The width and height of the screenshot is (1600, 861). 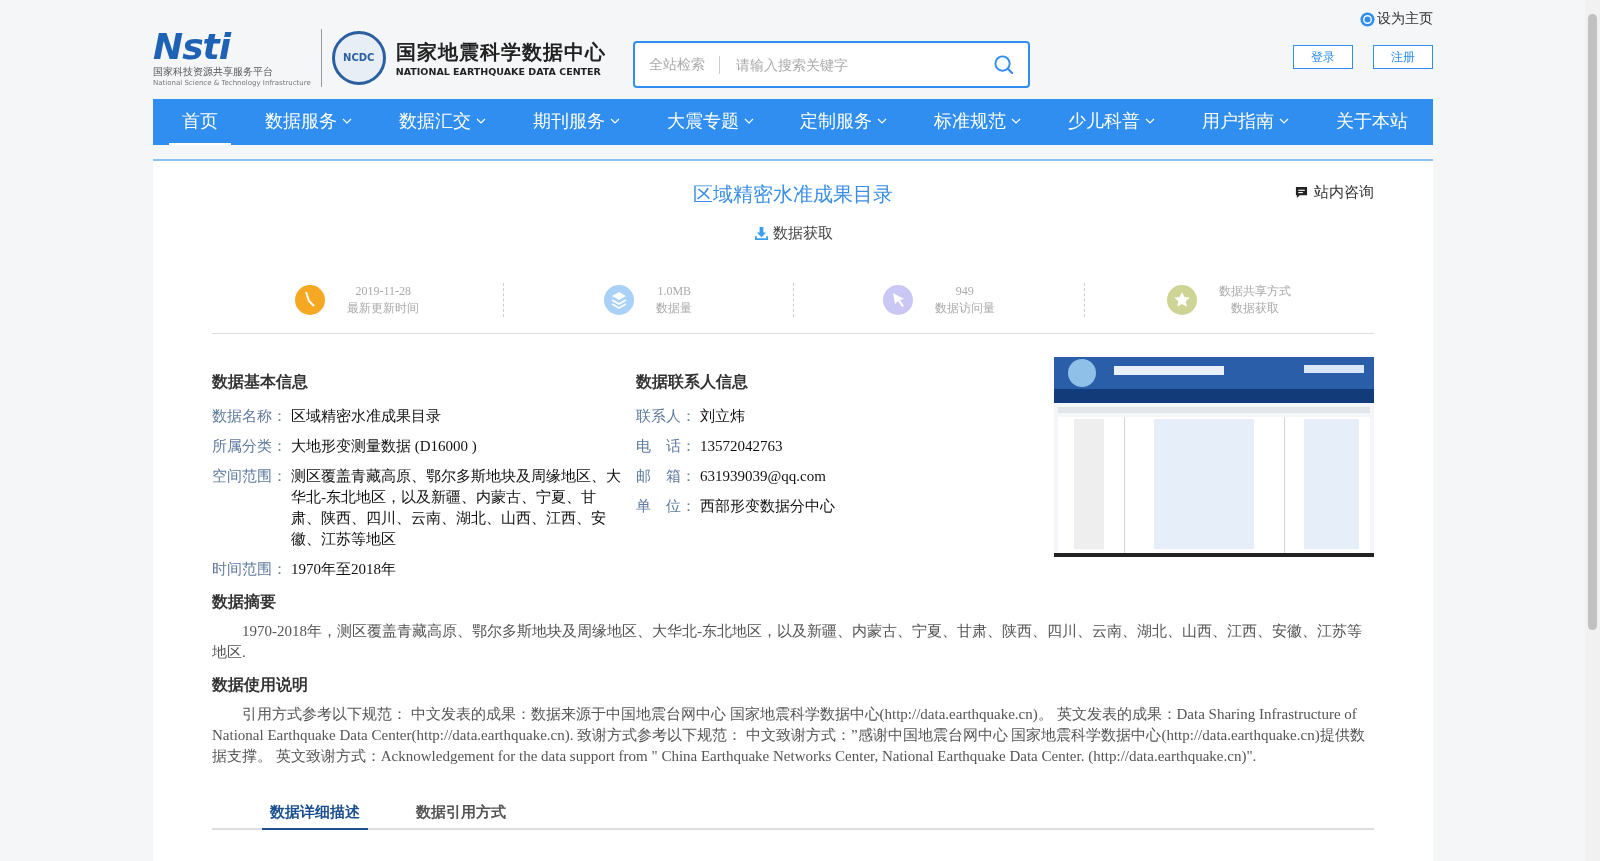 What do you see at coordinates (1255, 291) in the screenshot?
I see `stat-value: 数据共享方式` at bounding box center [1255, 291].